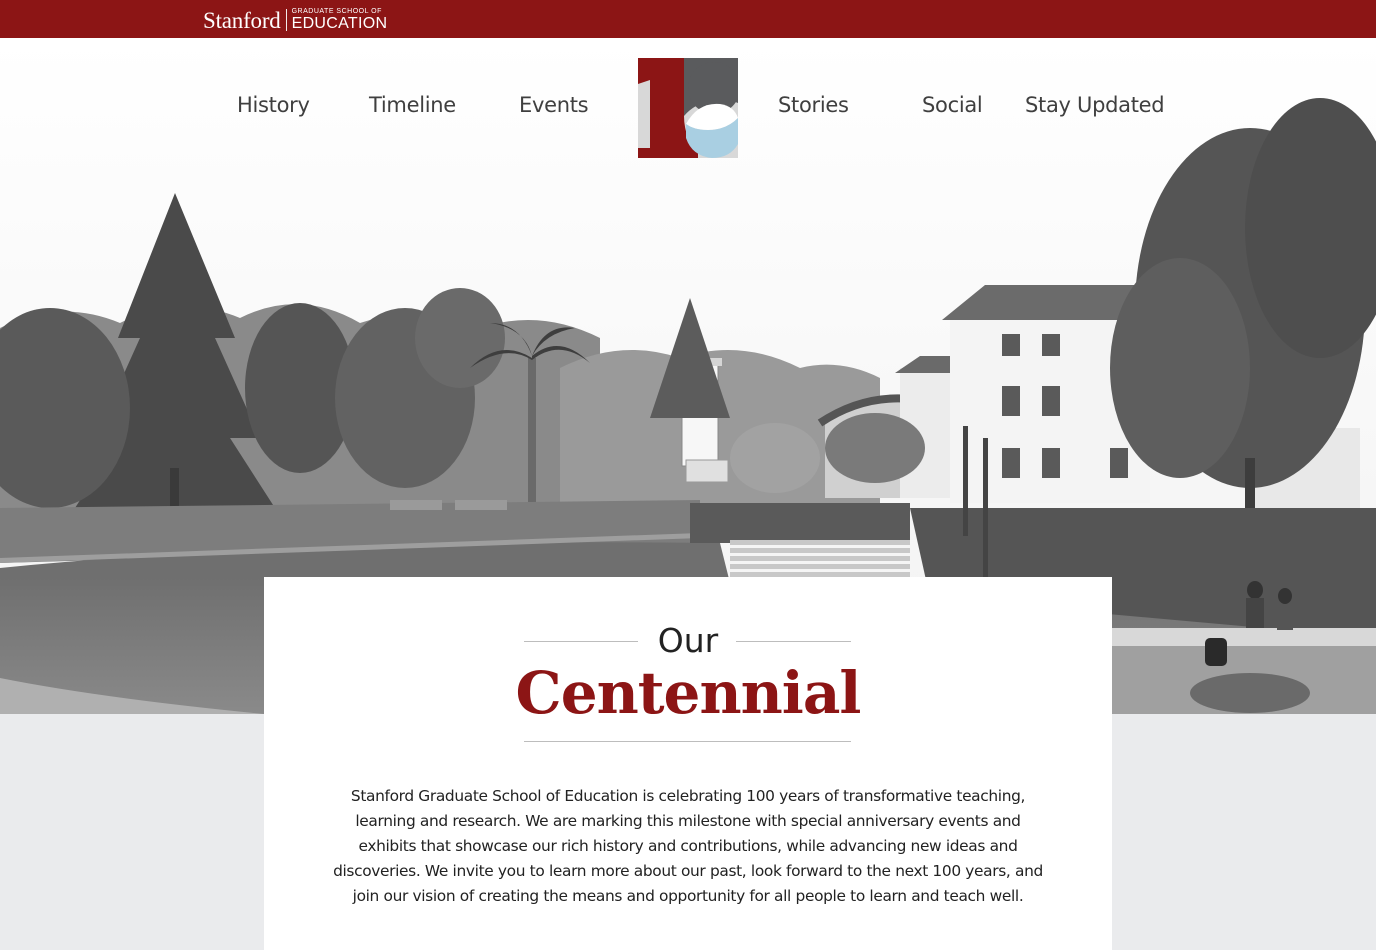 The image size is (1376, 950). What do you see at coordinates (688, 640) in the screenshot?
I see `heading-our: Our` at bounding box center [688, 640].